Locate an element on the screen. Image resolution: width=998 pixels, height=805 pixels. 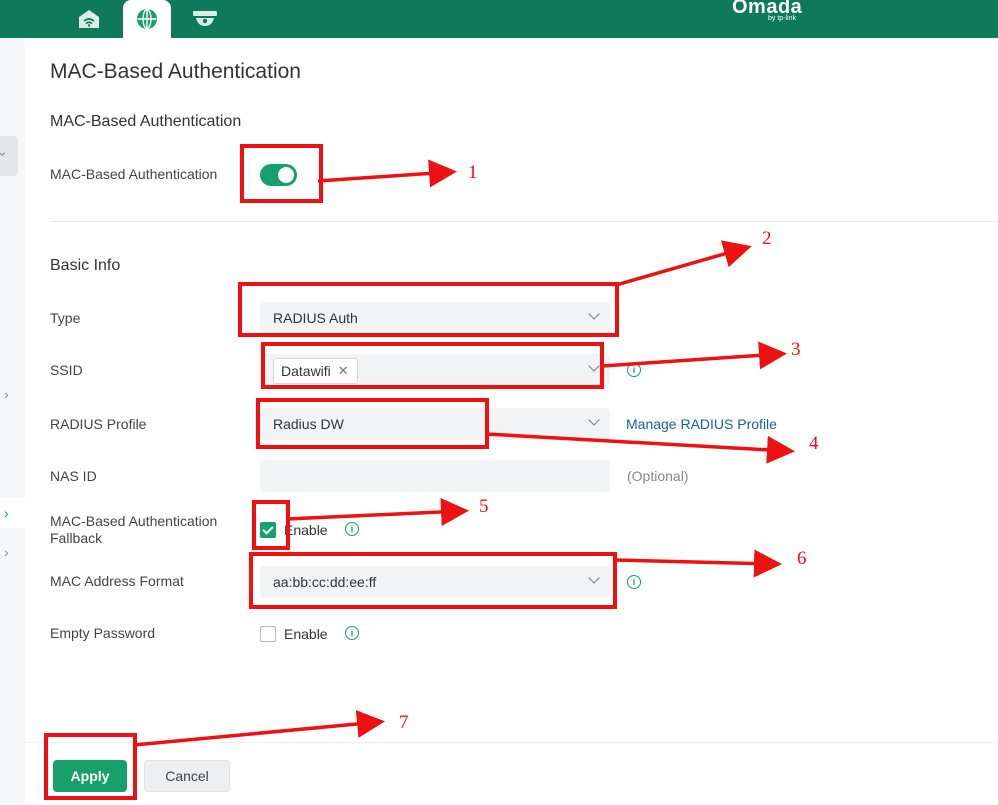
fallback-enable-label: Enable is located at coordinates (306, 530).